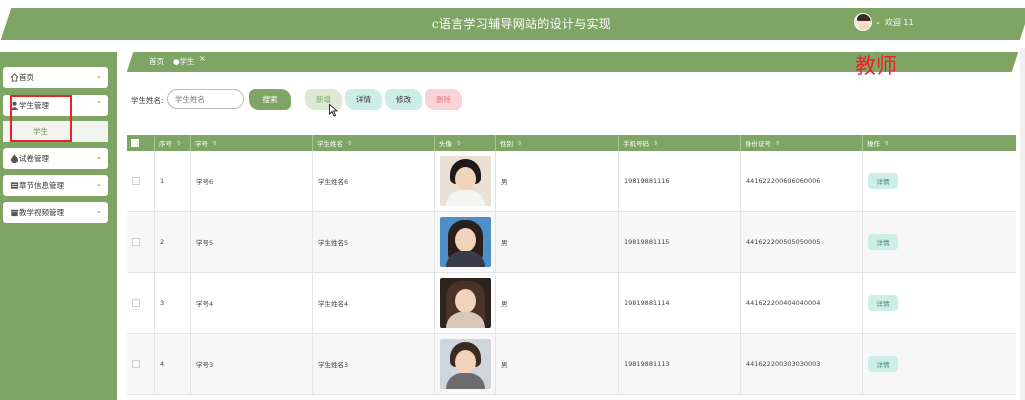 This screenshot has width=1025, height=400. What do you see at coordinates (14, 185) in the screenshot?
I see `card-icon` at bounding box center [14, 185].